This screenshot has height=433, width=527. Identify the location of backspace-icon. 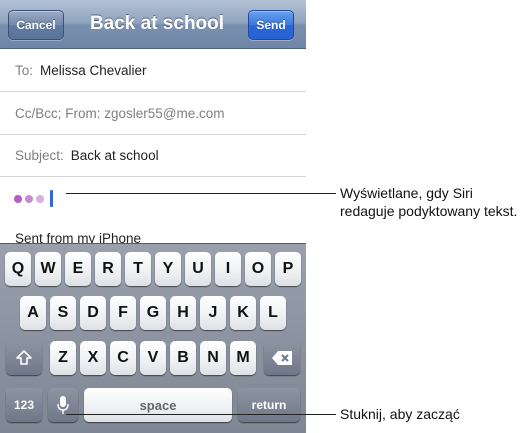
(282, 358).